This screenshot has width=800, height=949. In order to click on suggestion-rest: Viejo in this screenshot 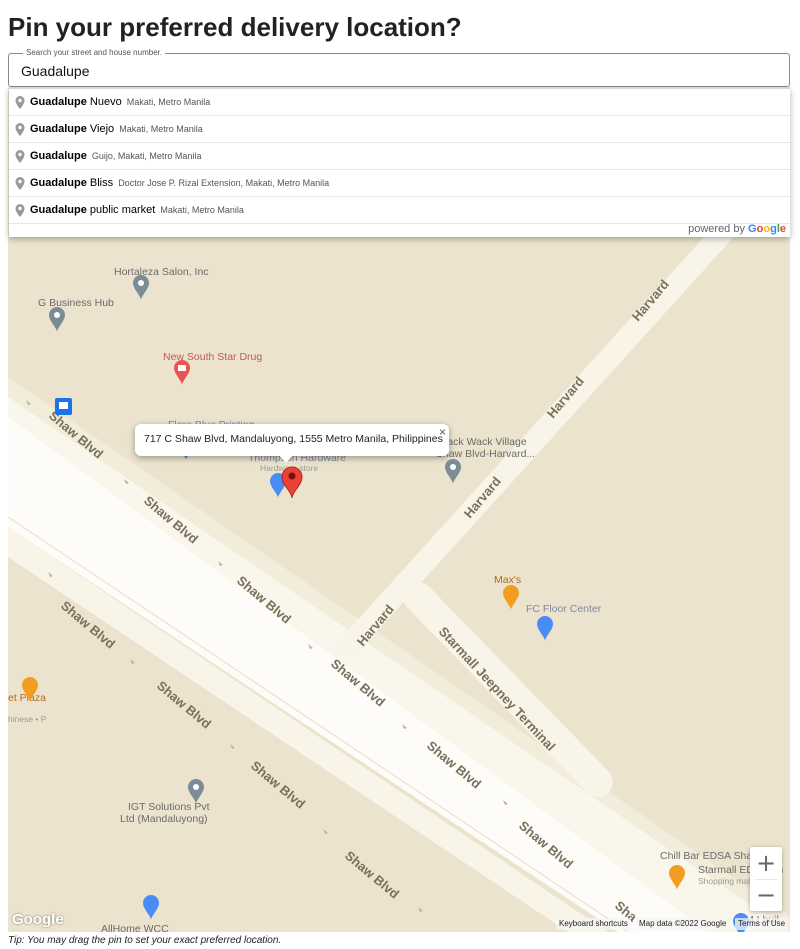, I will do `click(100, 129)`.